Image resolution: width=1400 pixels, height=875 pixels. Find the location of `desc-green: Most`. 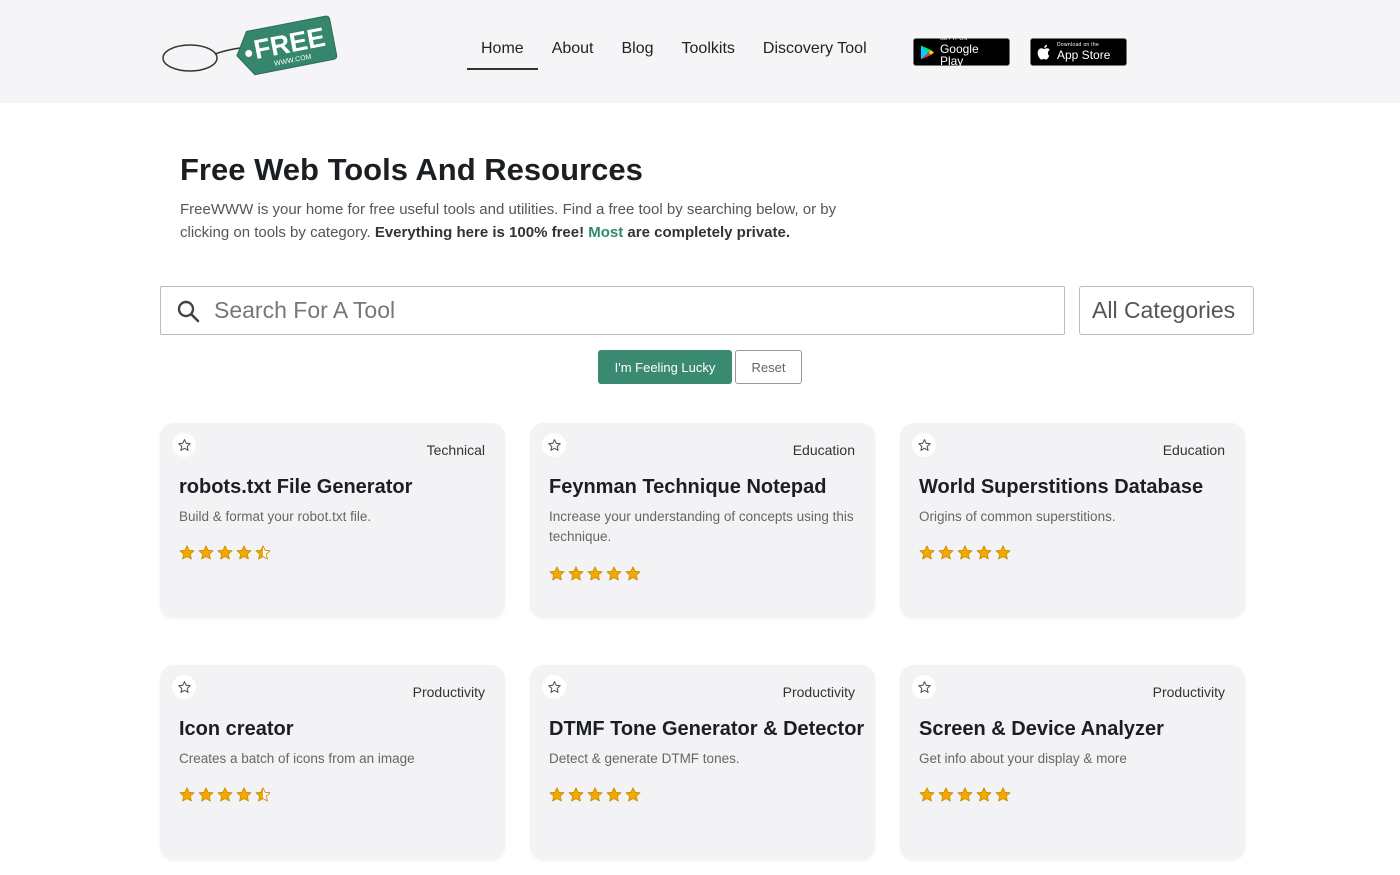

desc-green: Most is located at coordinates (606, 232).